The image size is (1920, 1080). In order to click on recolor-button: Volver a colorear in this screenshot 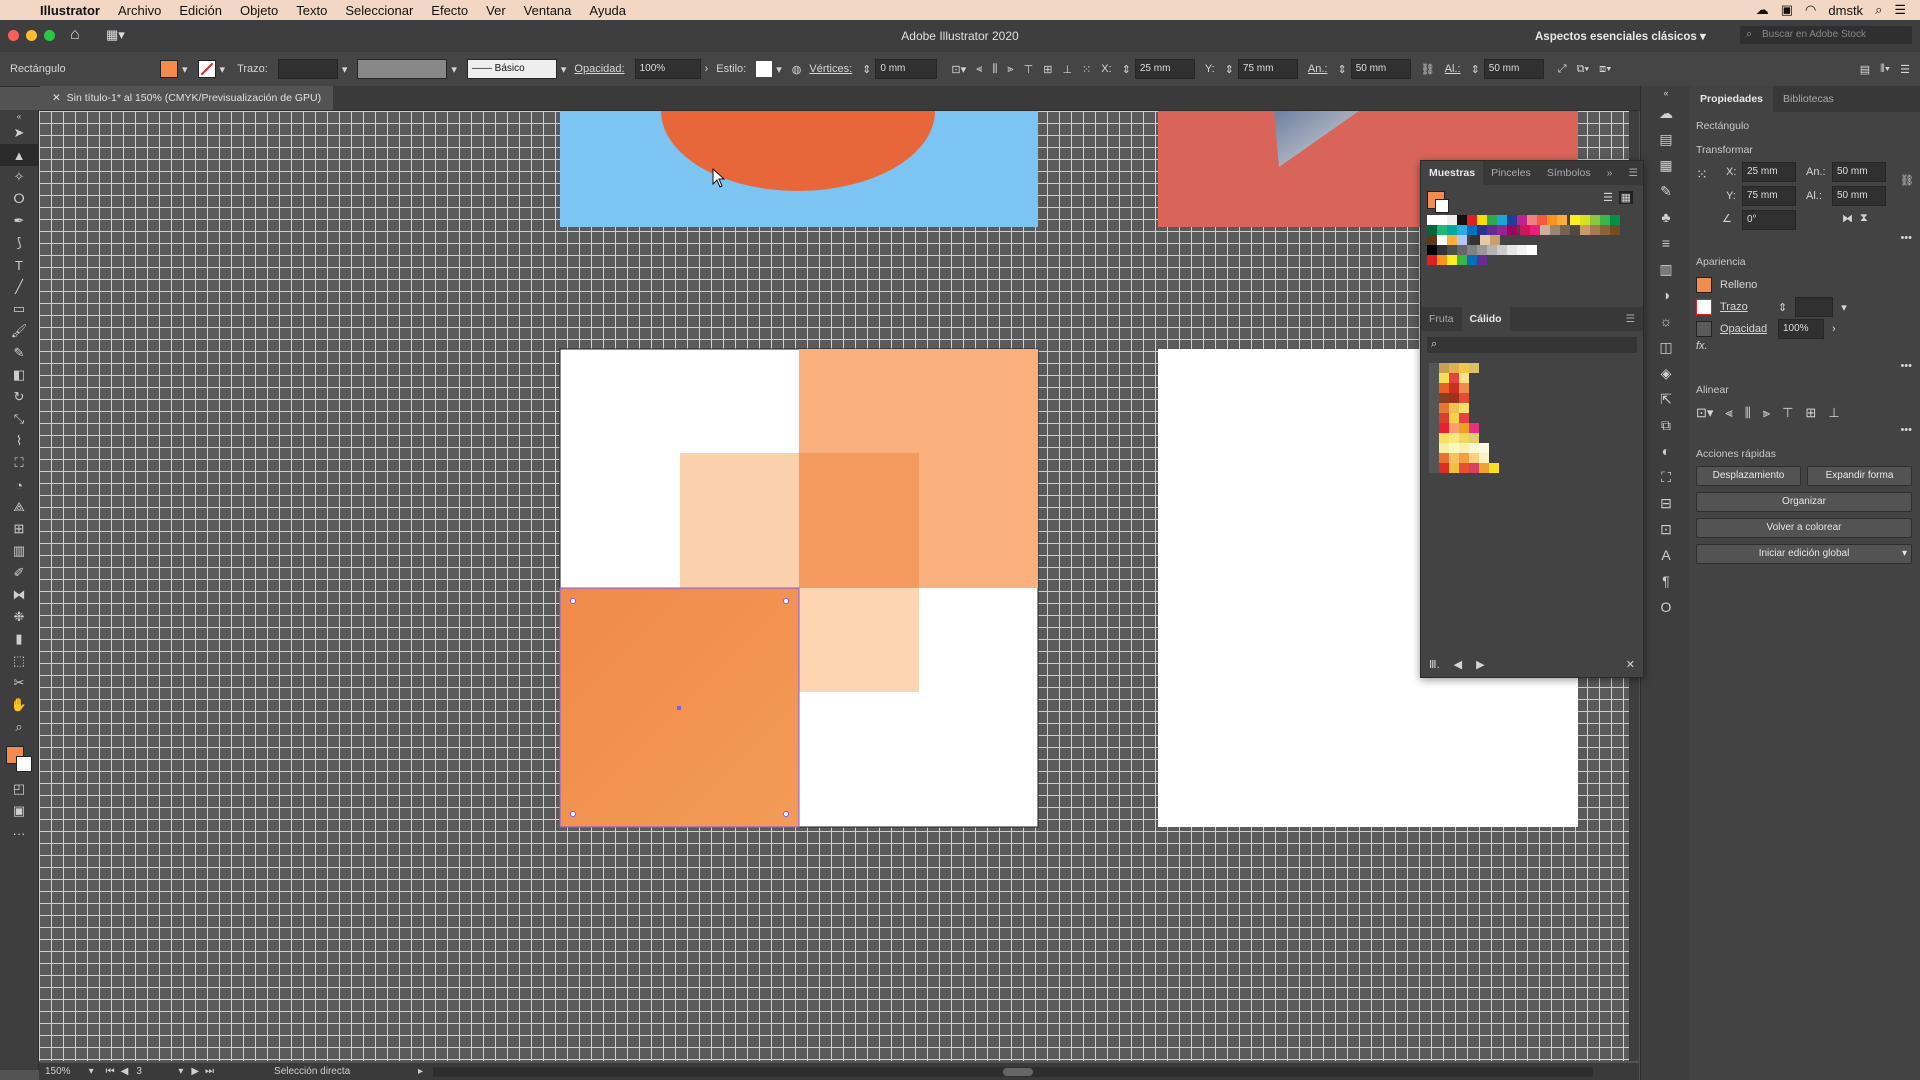, I will do `click(1804, 528)`.